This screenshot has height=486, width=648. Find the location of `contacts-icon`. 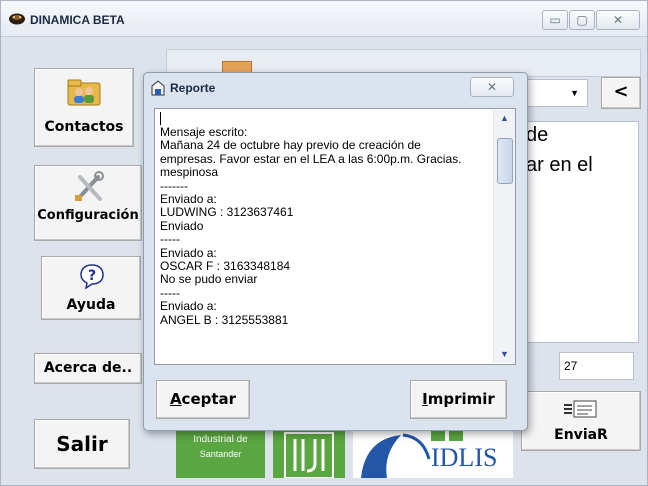

contacts-icon is located at coordinates (84, 92).